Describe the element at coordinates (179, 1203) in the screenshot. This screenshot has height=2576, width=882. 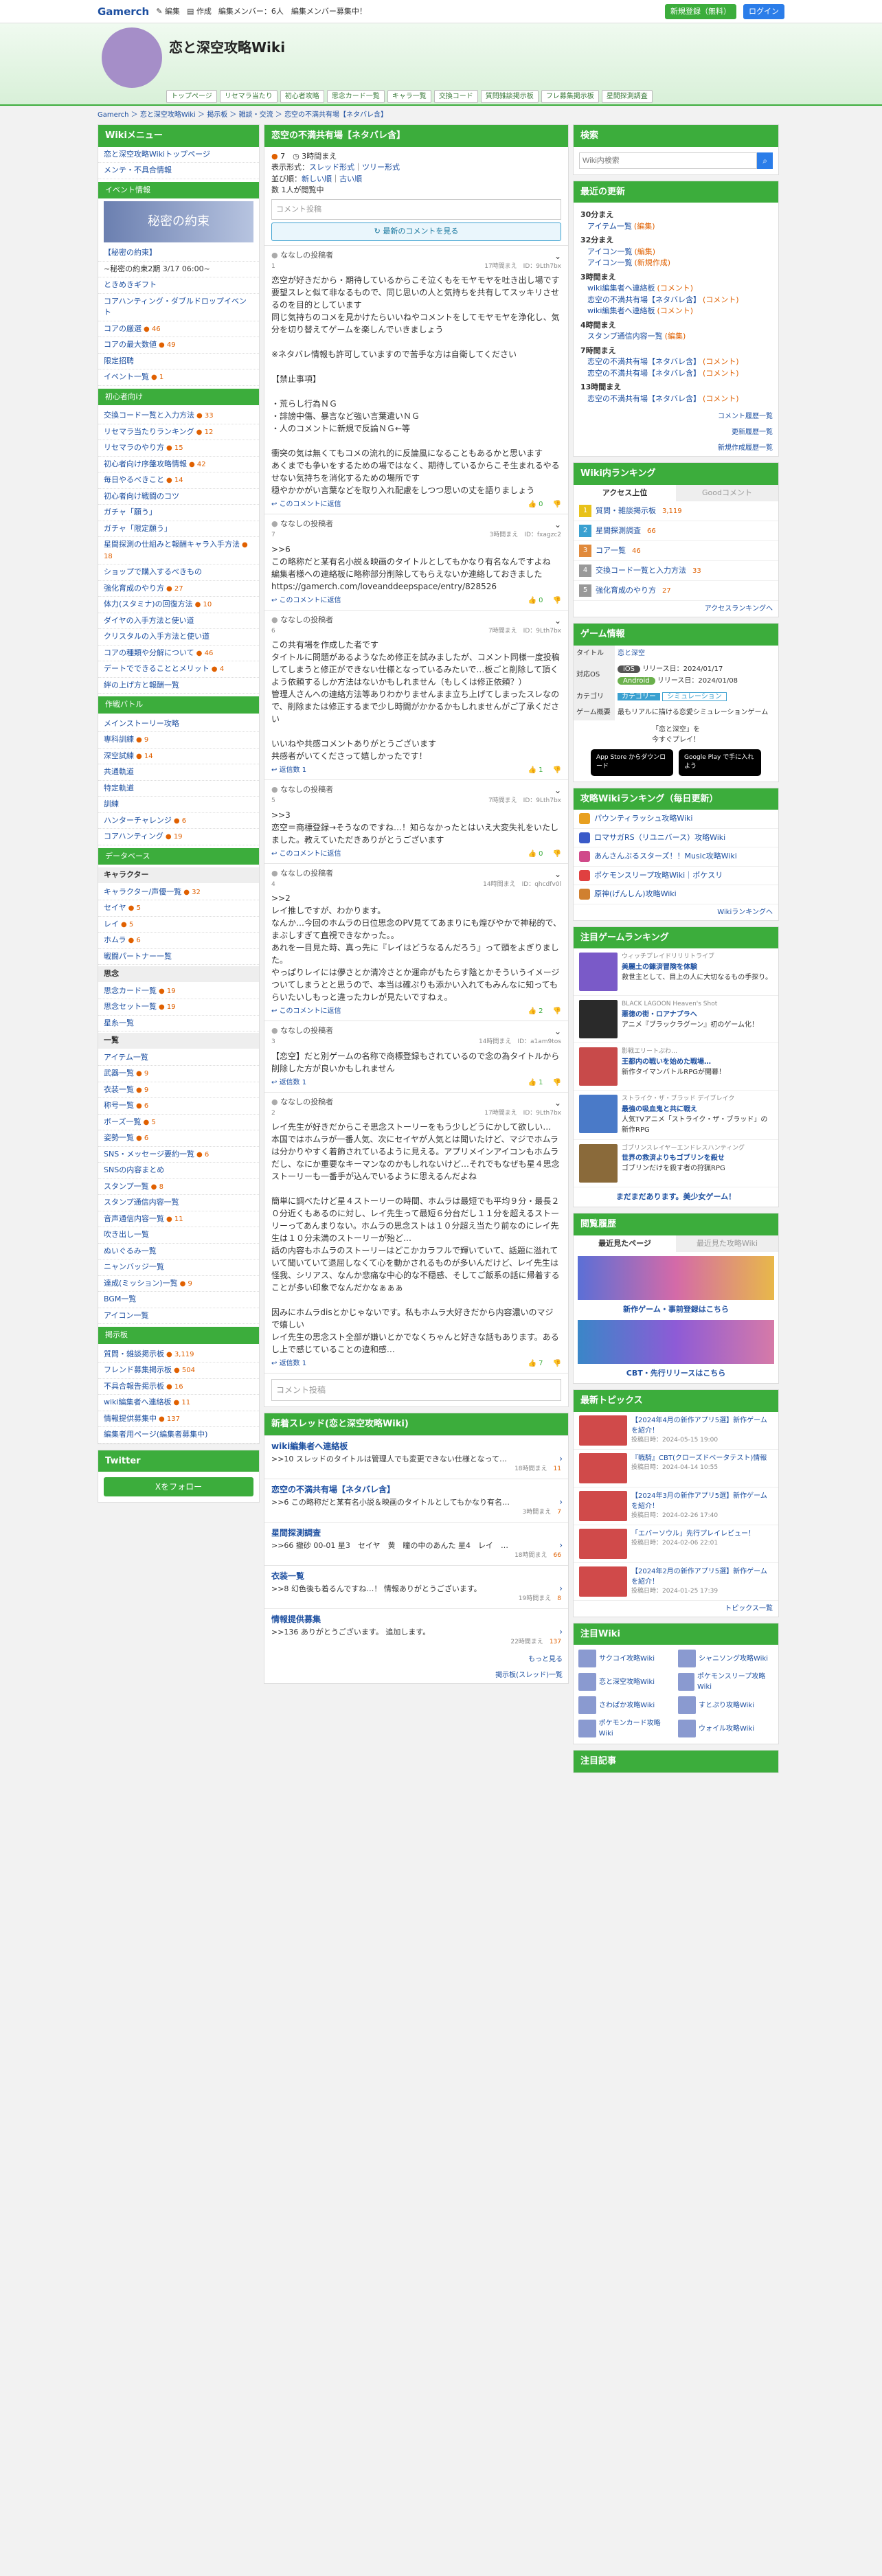
I see `menu-item: スタンプ通信内容一覧` at that location.